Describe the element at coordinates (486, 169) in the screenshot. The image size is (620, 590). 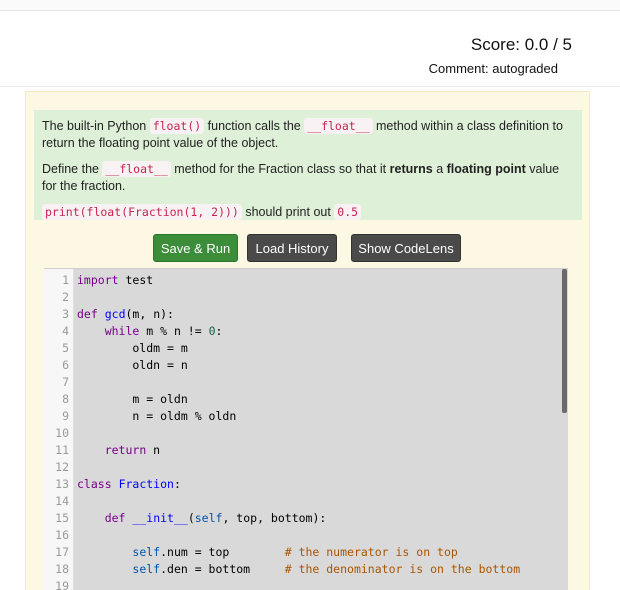
I see `prompt-bold-floating-point: floating point` at that location.